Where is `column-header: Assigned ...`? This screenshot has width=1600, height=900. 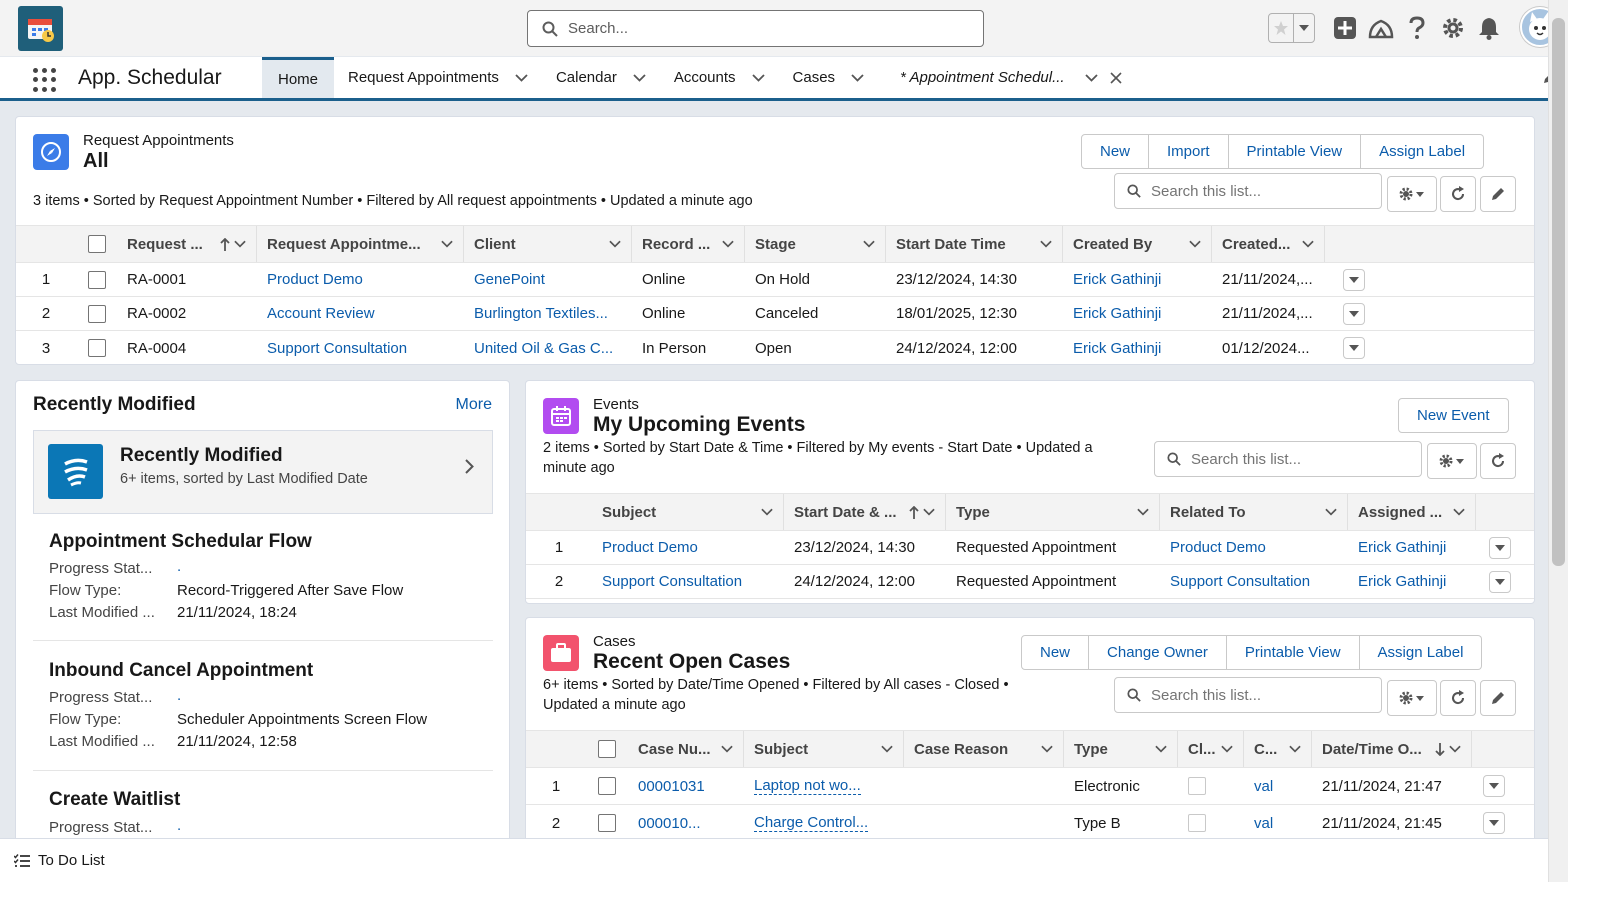
column-header: Assigned ... is located at coordinates (1412, 512).